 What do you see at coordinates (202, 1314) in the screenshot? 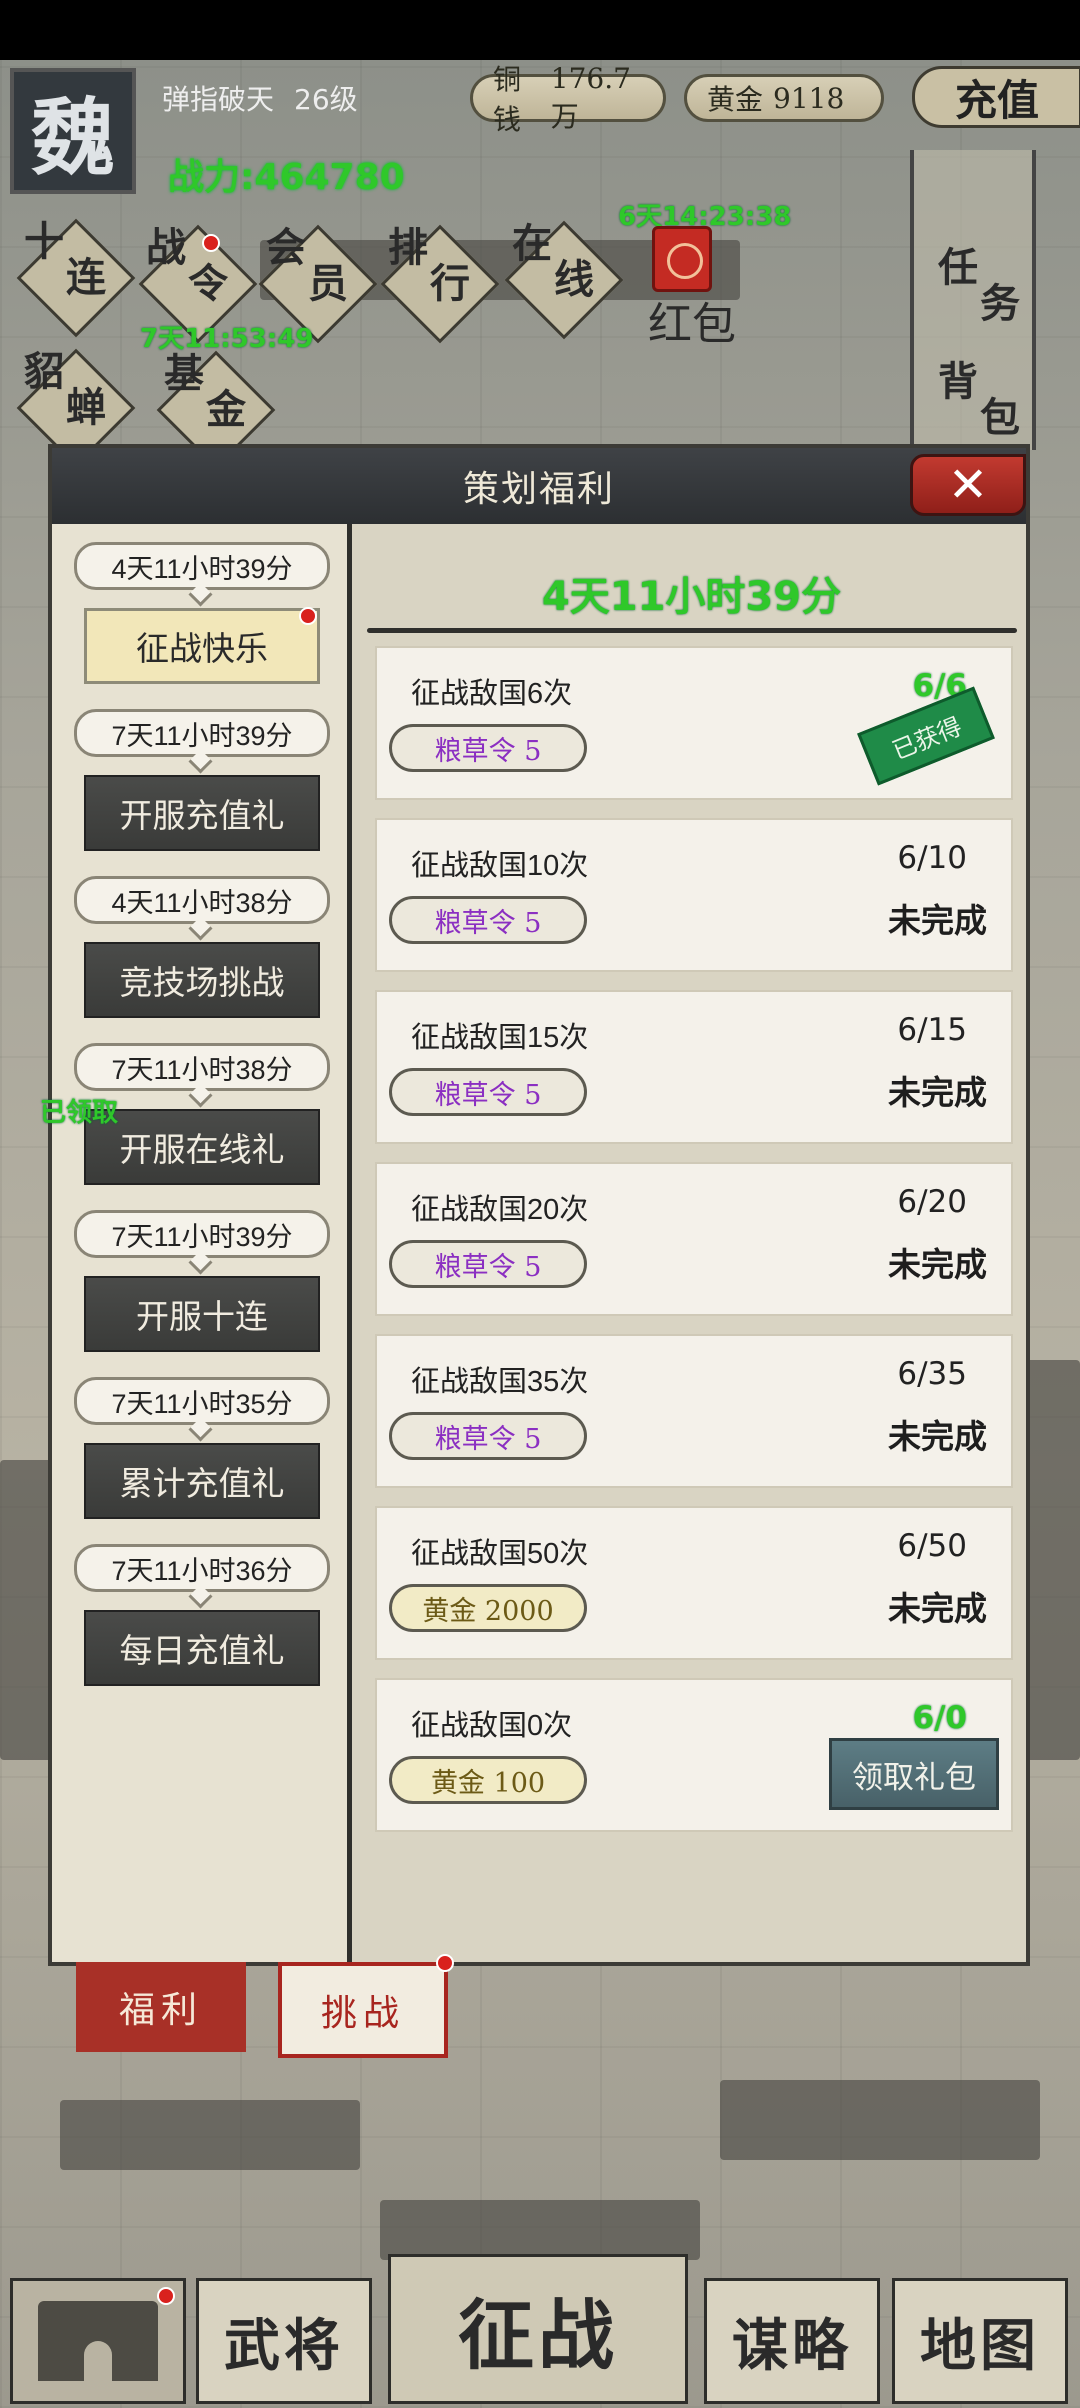
I see `sidebar-item-label: 开服十连` at bounding box center [202, 1314].